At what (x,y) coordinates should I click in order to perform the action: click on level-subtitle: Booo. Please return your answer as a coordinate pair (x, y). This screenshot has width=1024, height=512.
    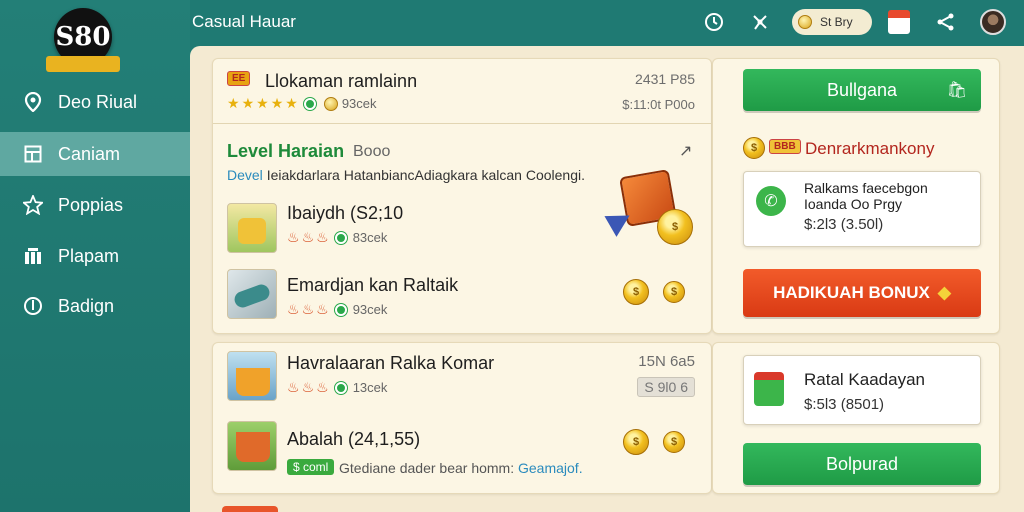
    Looking at the image, I should click on (372, 151).